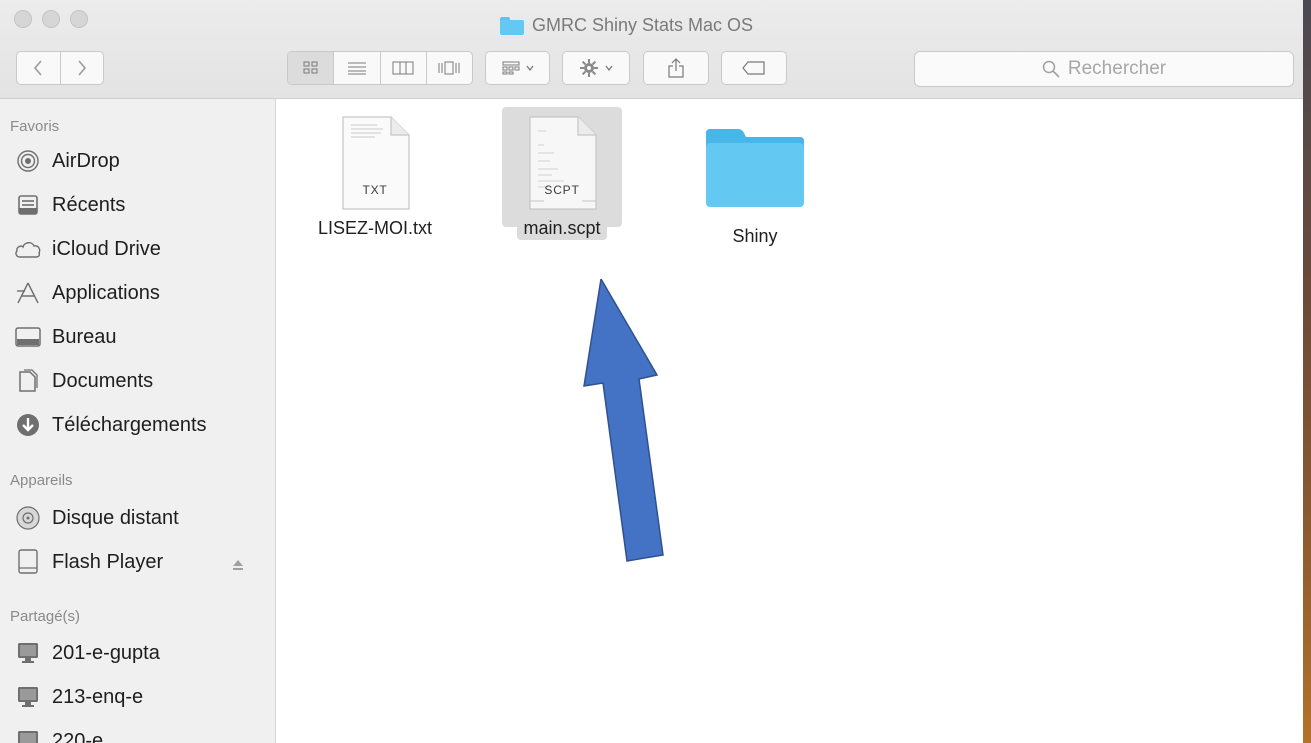 The width and height of the screenshot is (1311, 743). Describe the element at coordinates (28, 337) in the screenshot. I see `desktop-icon` at that location.